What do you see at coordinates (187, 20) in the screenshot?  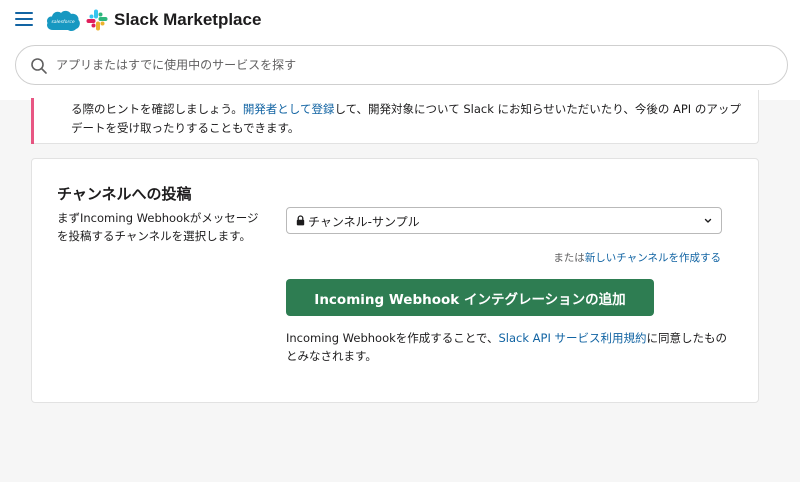 I see `brand-title: Slack Marketplace` at bounding box center [187, 20].